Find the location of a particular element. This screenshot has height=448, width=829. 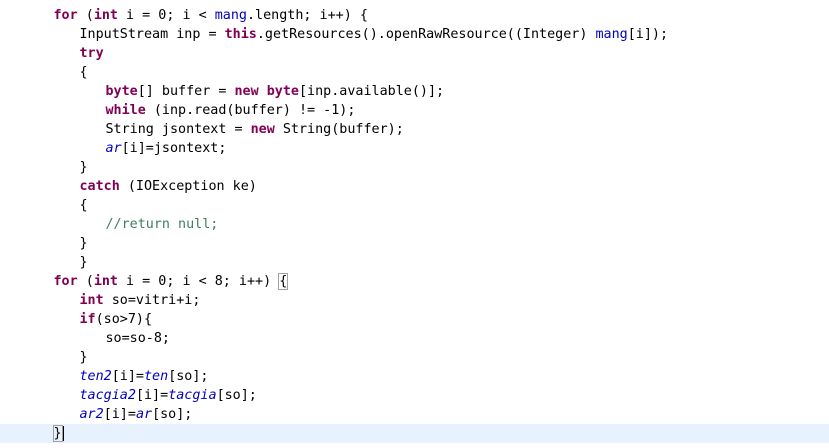

code-token: catch is located at coordinates (99, 186).